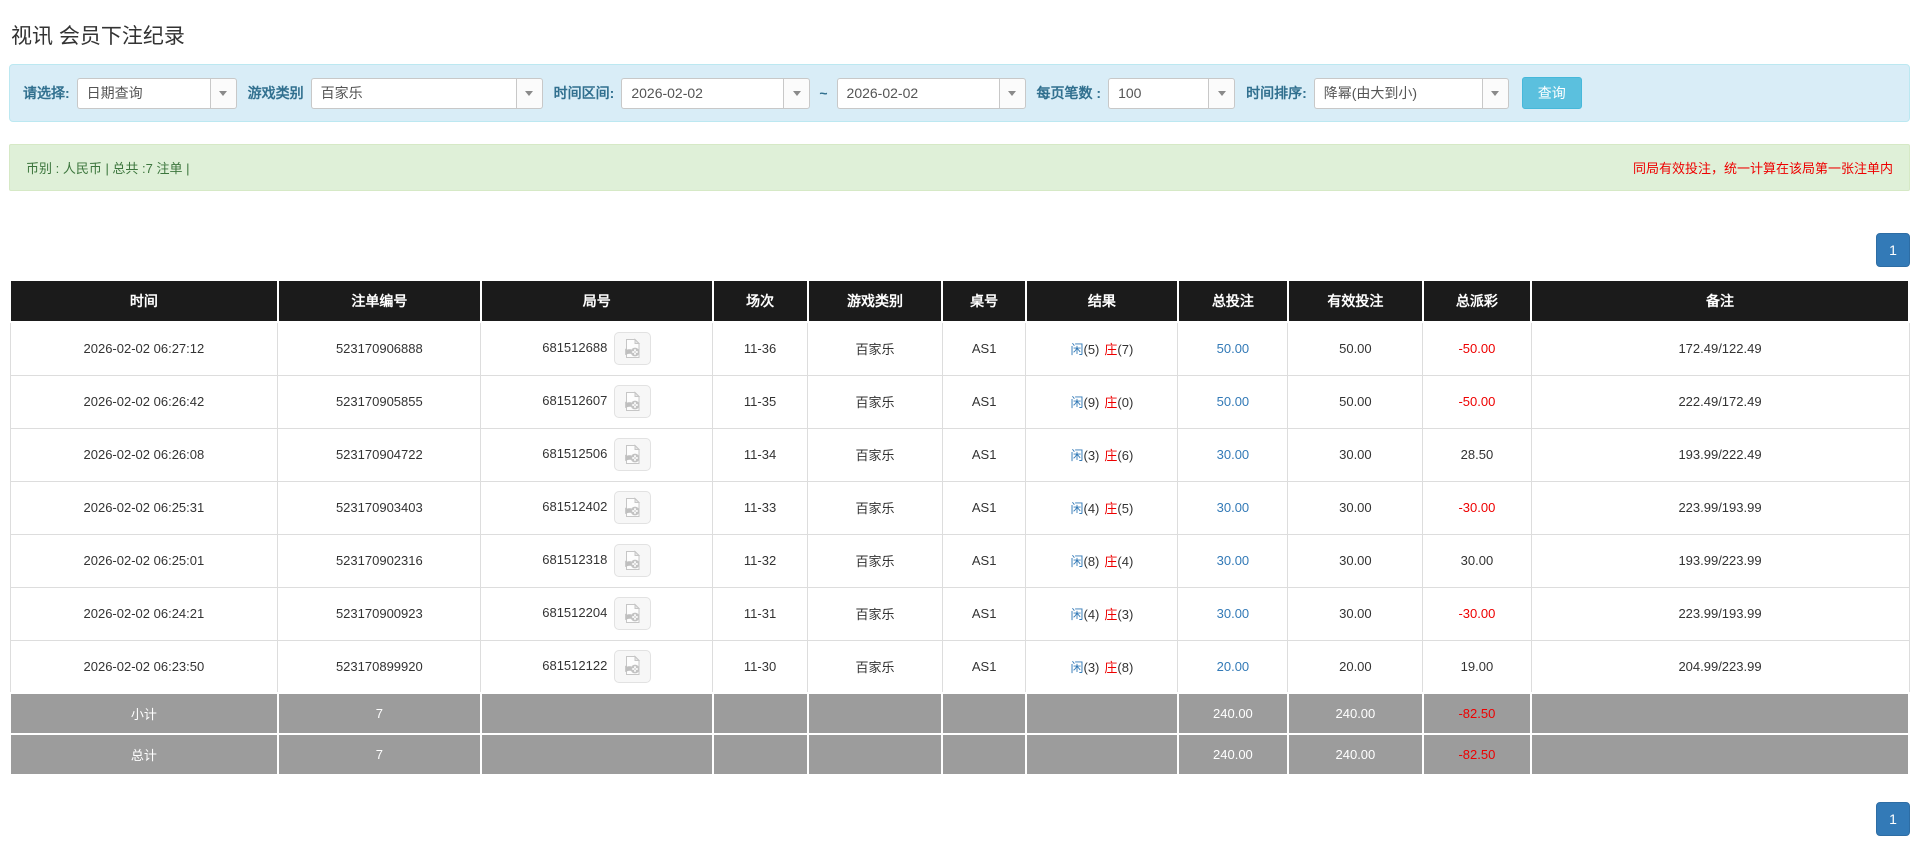  What do you see at coordinates (596, 301) in the screenshot?
I see `column-header: 局号` at bounding box center [596, 301].